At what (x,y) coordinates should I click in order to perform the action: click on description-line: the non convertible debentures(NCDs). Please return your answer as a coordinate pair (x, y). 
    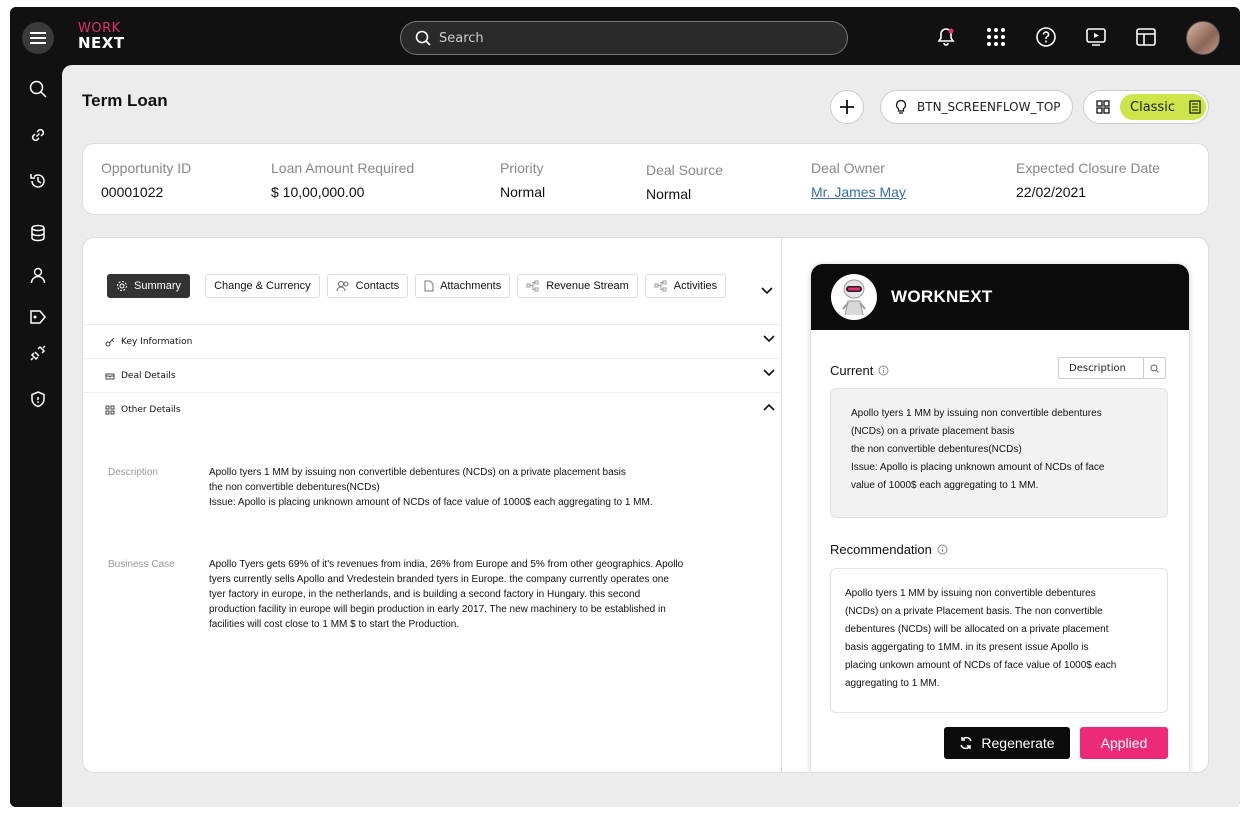
    Looking at the image, I should click on (294, 487).